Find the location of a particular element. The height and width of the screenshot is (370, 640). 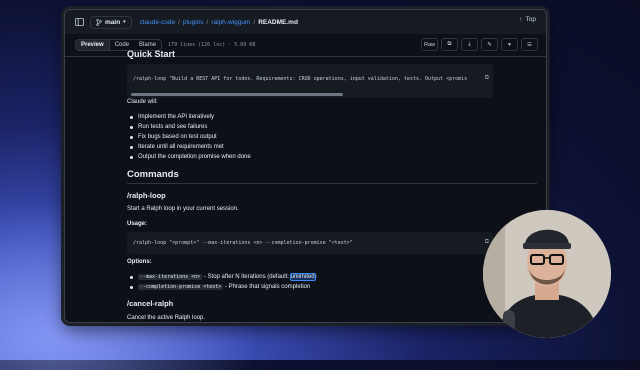

branch-name: main is located at coordinates (113, 22).